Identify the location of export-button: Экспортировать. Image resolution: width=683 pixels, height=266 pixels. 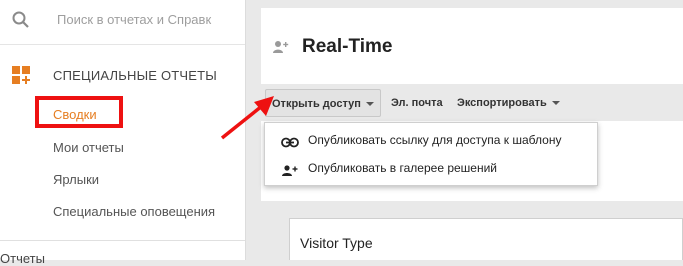
(508, 103).